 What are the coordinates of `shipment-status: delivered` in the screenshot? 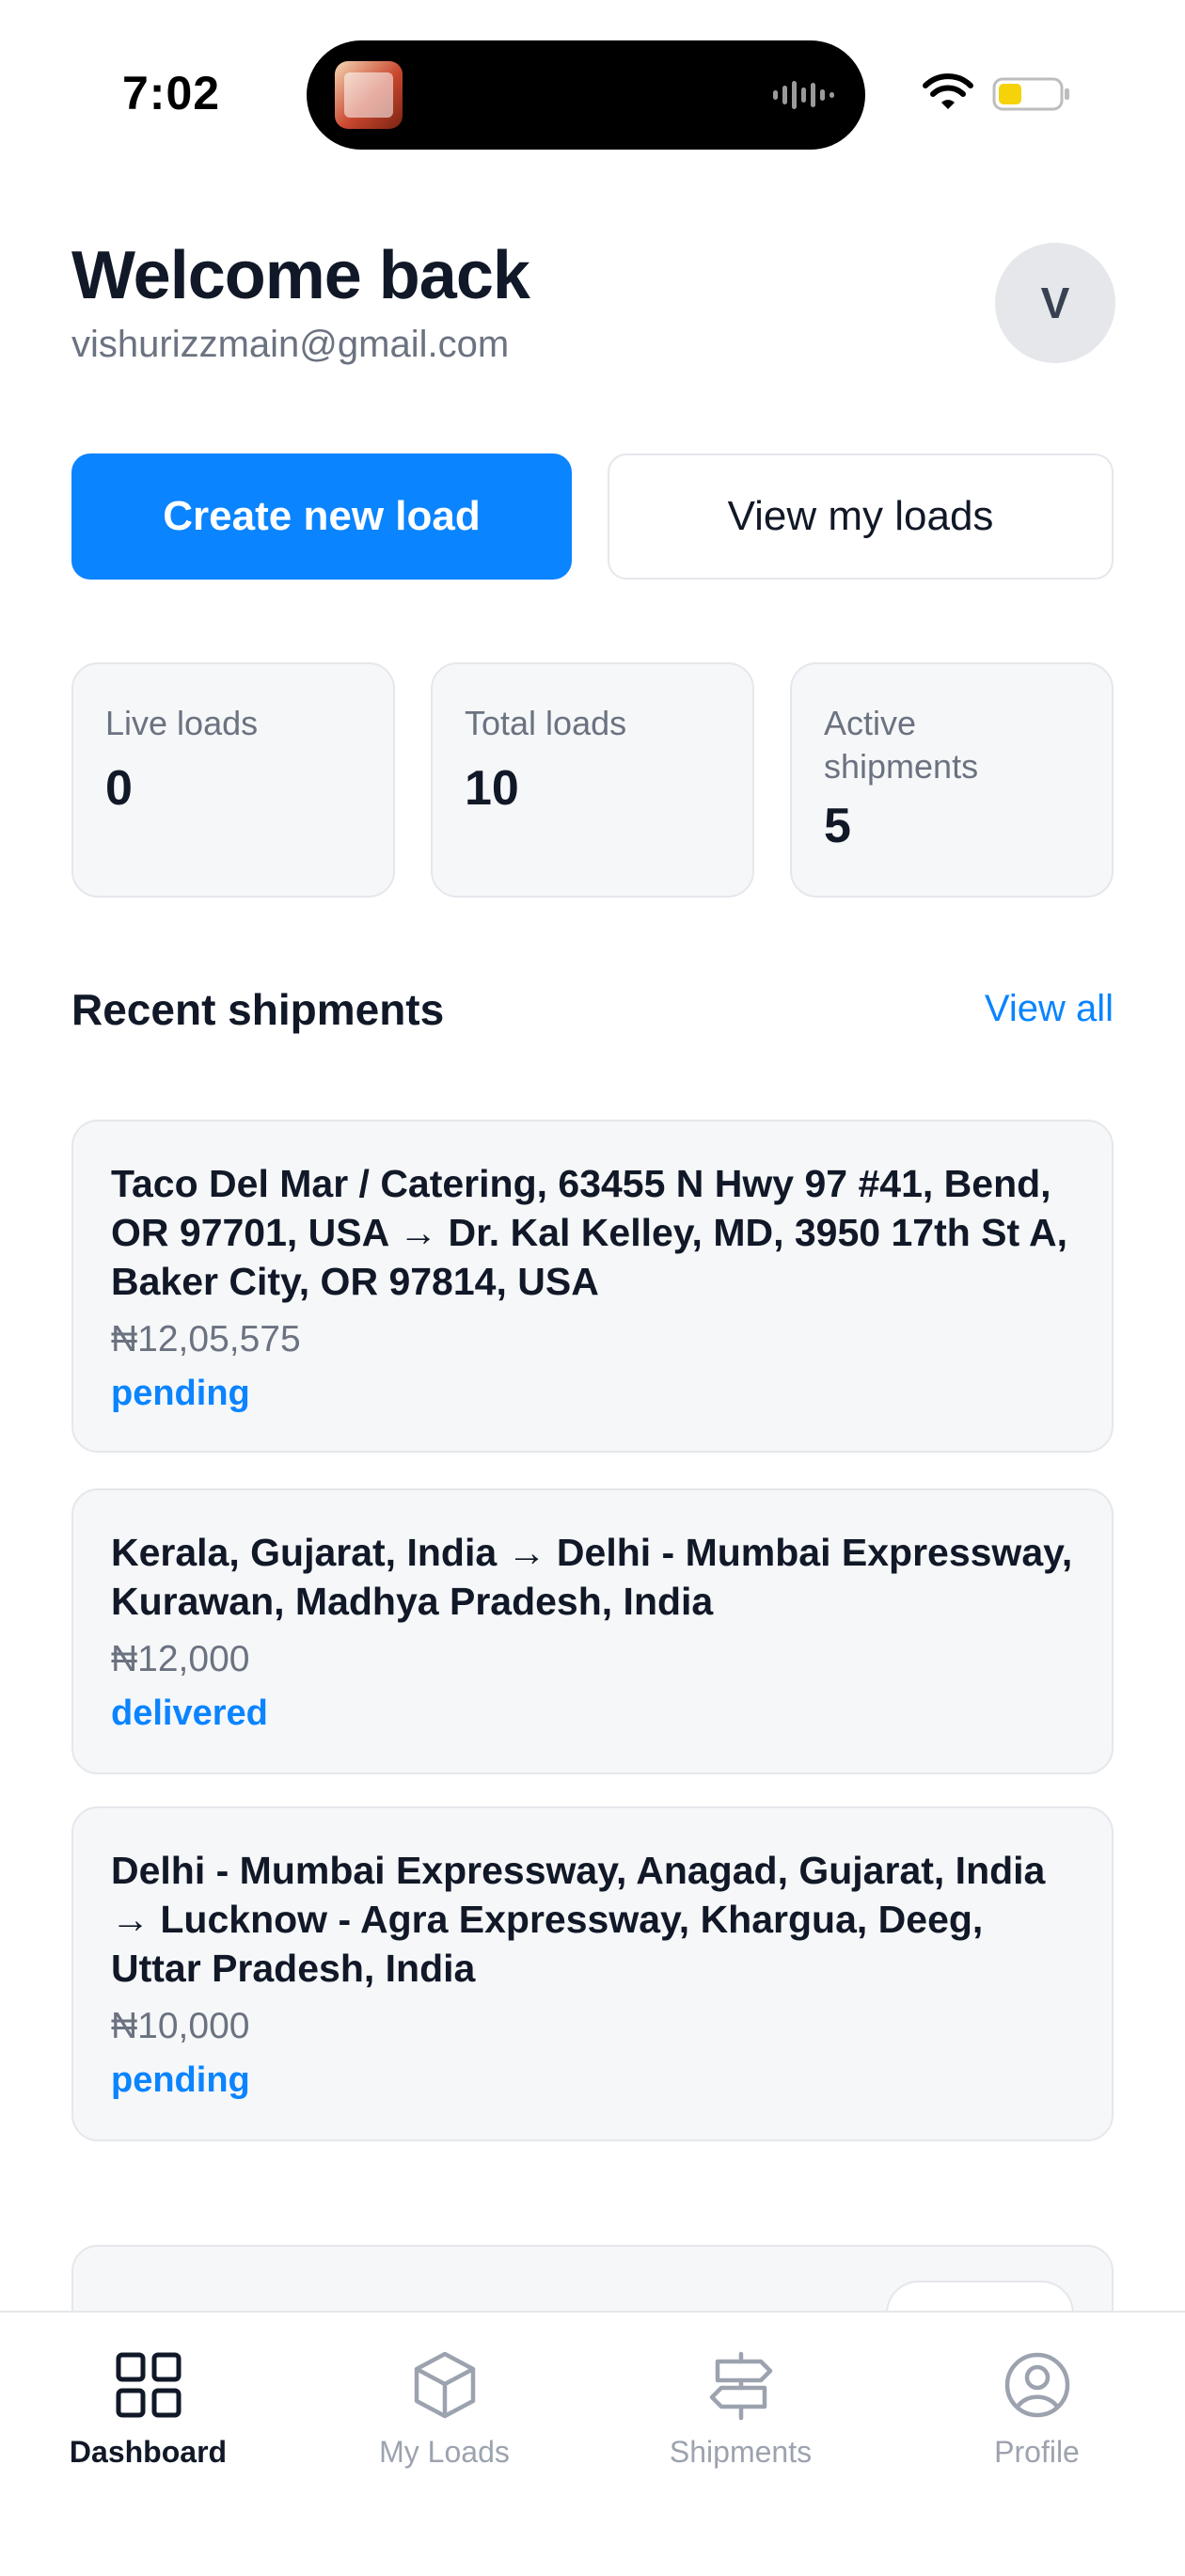 It's located at (189, 1713).